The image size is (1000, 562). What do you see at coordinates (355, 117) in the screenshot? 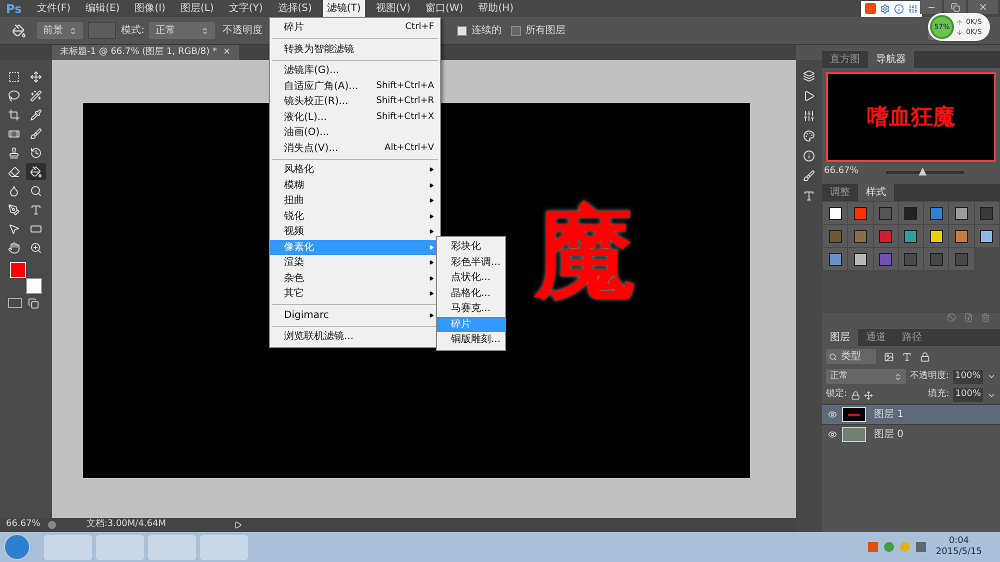
I see `menu-item: 液化(L)... Shift+Ctrl+X` at bounding box center [355, 117].